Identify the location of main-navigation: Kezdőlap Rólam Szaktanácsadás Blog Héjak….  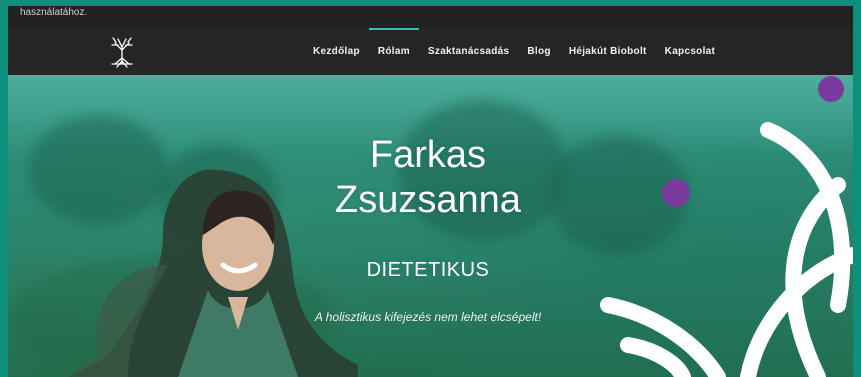
(514, 51).